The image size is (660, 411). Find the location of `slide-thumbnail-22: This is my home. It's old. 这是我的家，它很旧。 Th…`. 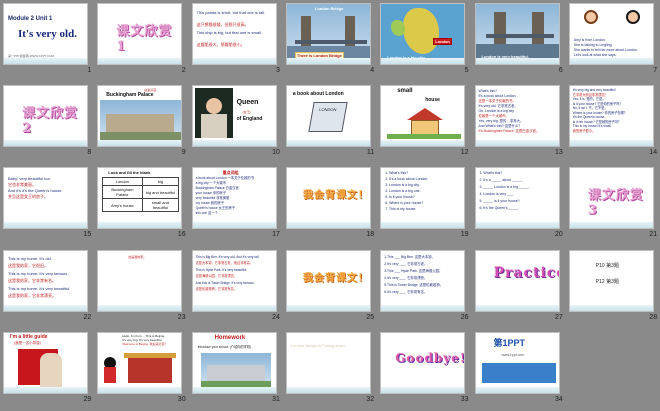

slide-thumbnail-22: This is my home. It's old. 这是我的家，它很旧。 Th… is located at coordinates (47, 288).